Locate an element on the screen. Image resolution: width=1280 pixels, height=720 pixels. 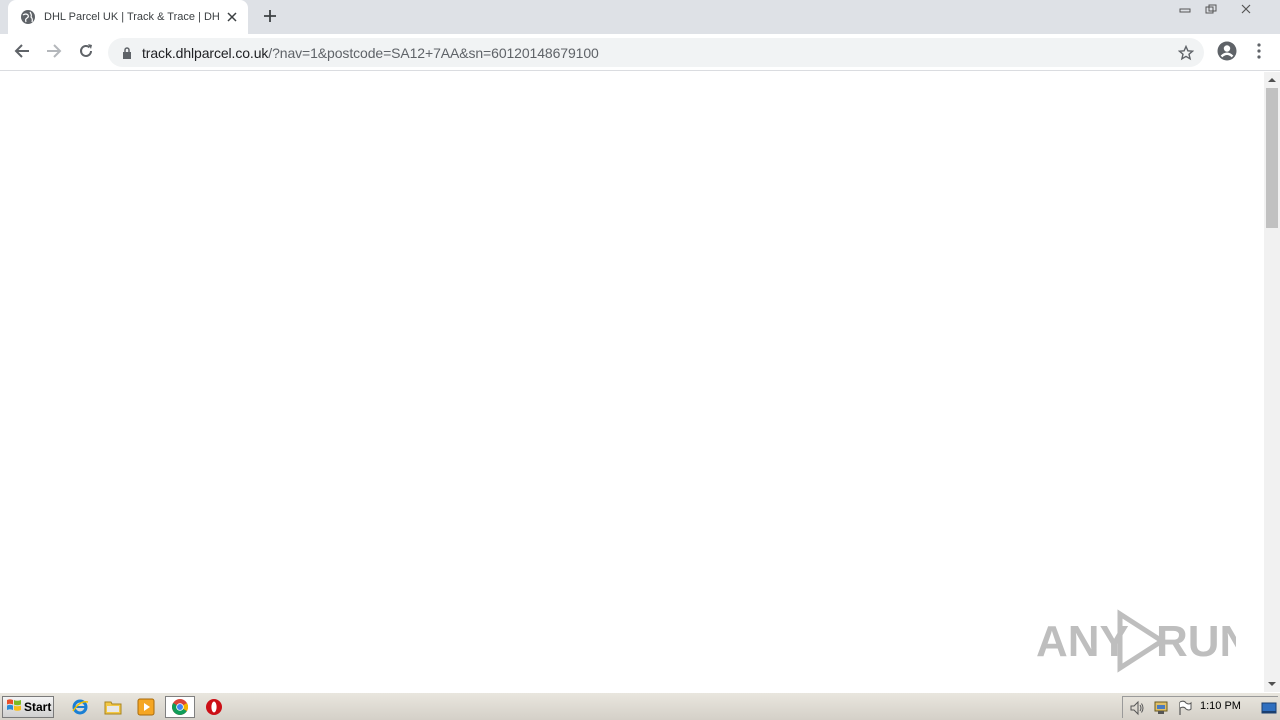
vertical-scrollbar is located at coordinates (1272, 382).